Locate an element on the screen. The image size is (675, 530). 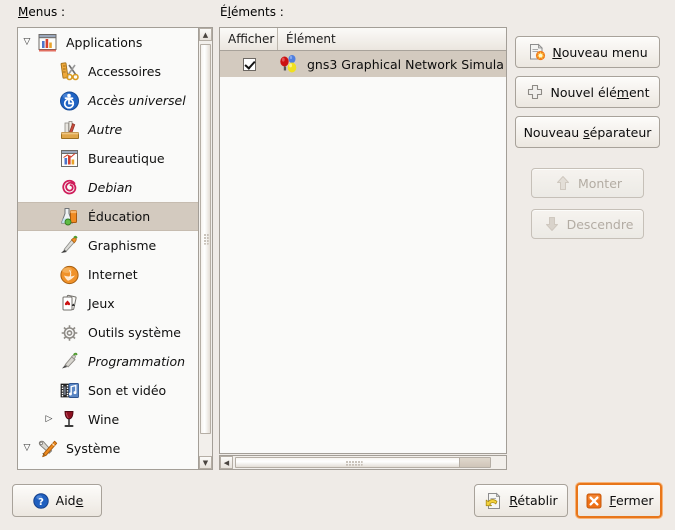
new-item-button: Nouvel élément is located at coordinates (587, 92).